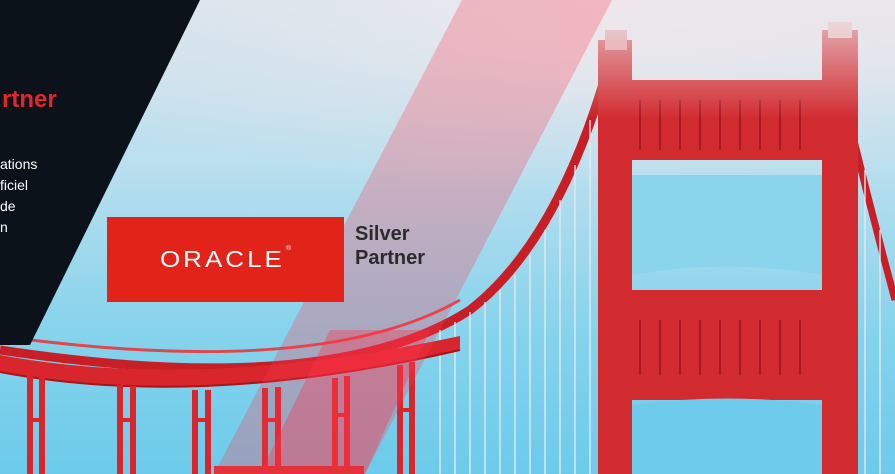  I want to click on trademark-symbol: ®, so click(288, 248).